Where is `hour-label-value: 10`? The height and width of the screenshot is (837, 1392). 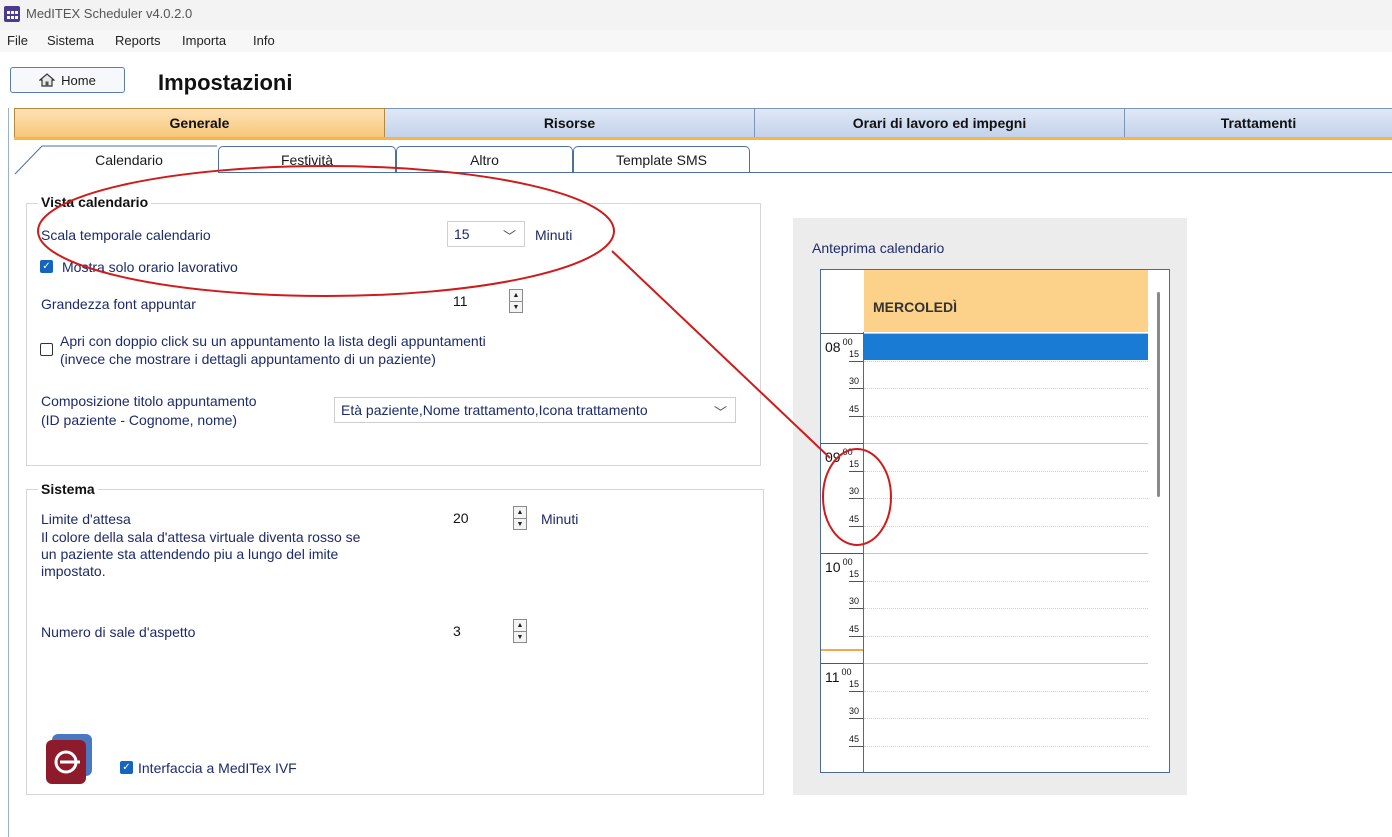 hour-label-value: 10 is located at coordinates (833, 567).